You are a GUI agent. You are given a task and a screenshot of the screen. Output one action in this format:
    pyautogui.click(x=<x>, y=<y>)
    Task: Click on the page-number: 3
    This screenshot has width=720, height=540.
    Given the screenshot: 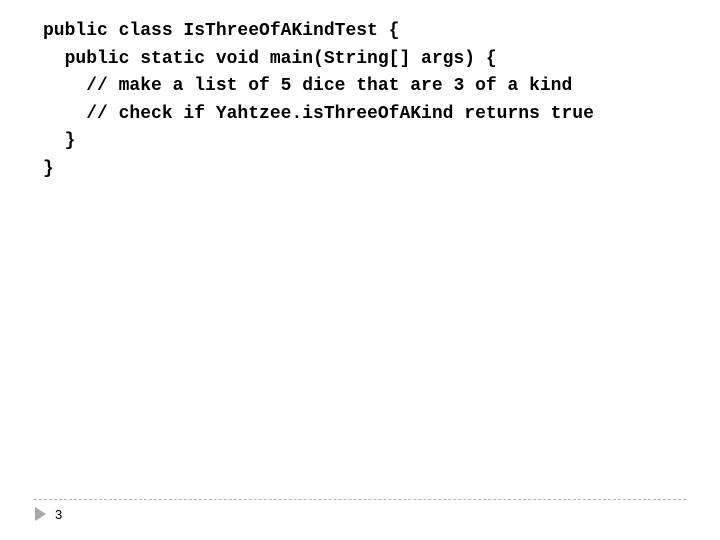 What is the action you would take?
    pyautogui.click(x=59, y=514)
    